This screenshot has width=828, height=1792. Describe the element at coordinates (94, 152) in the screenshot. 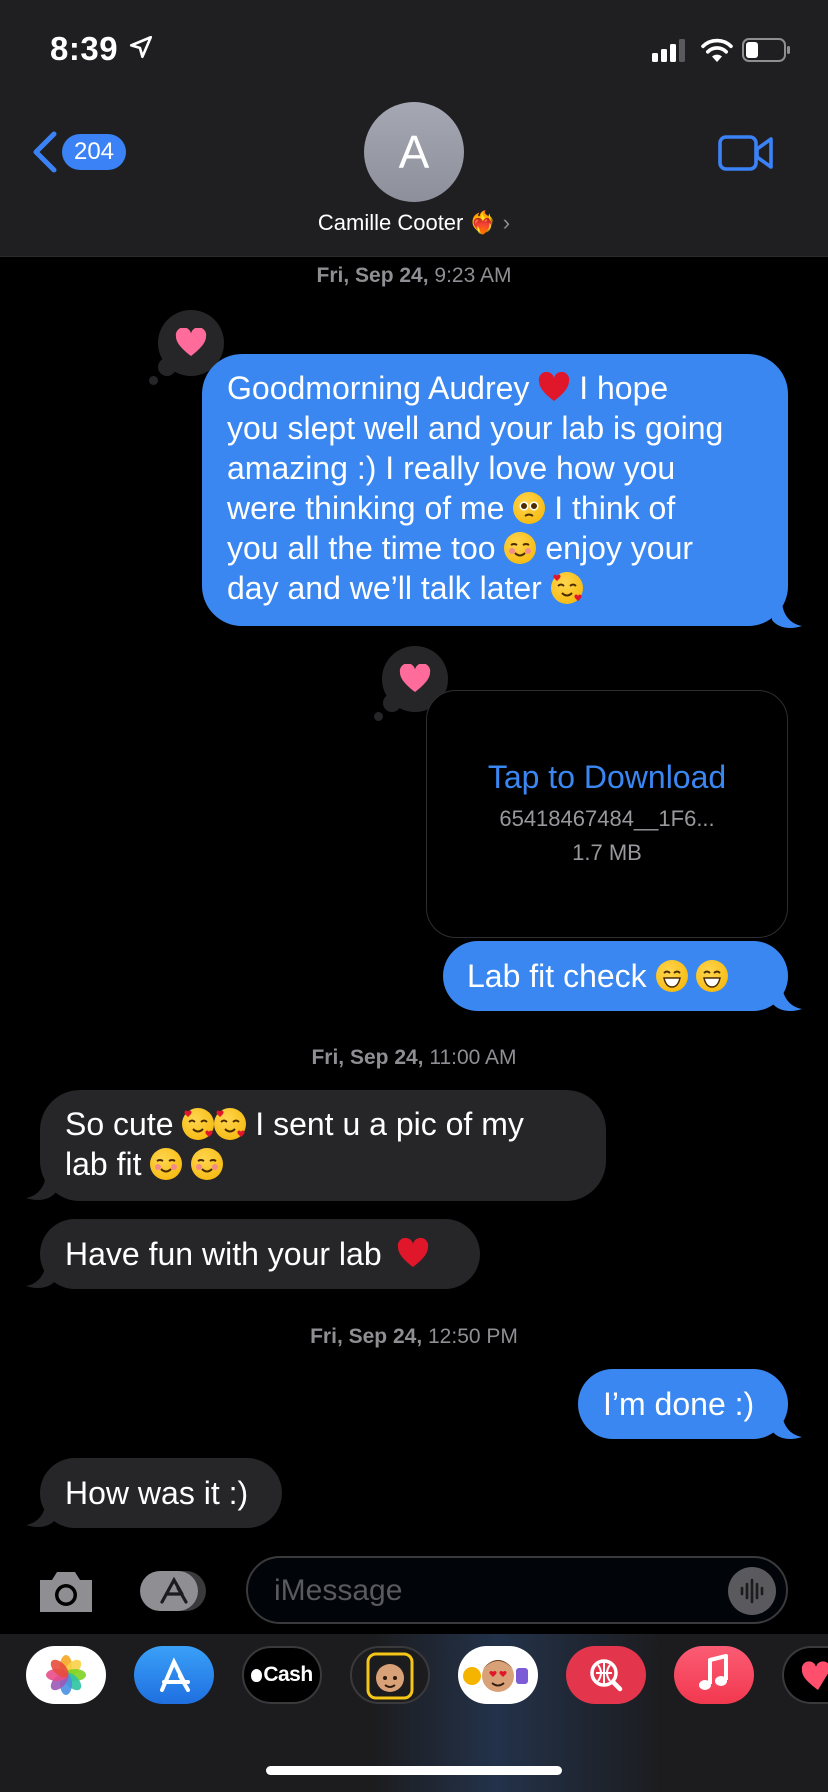

I see `unread-count-badge: 204` at that location.